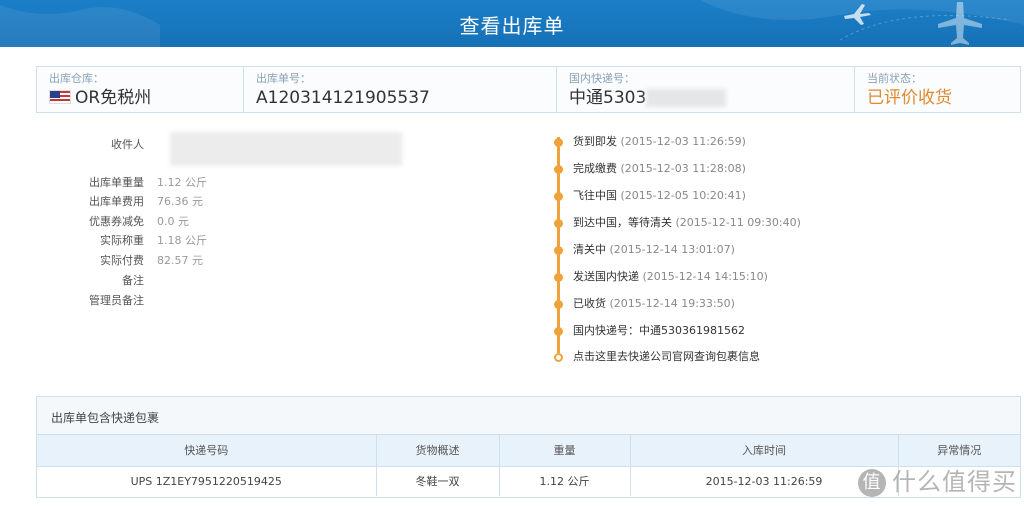 This screenshot has height=507, width=1024. Describe the element at coordinates (954, 482) in the screenshot. I see `watermark-text: 什么值得买` at that location.